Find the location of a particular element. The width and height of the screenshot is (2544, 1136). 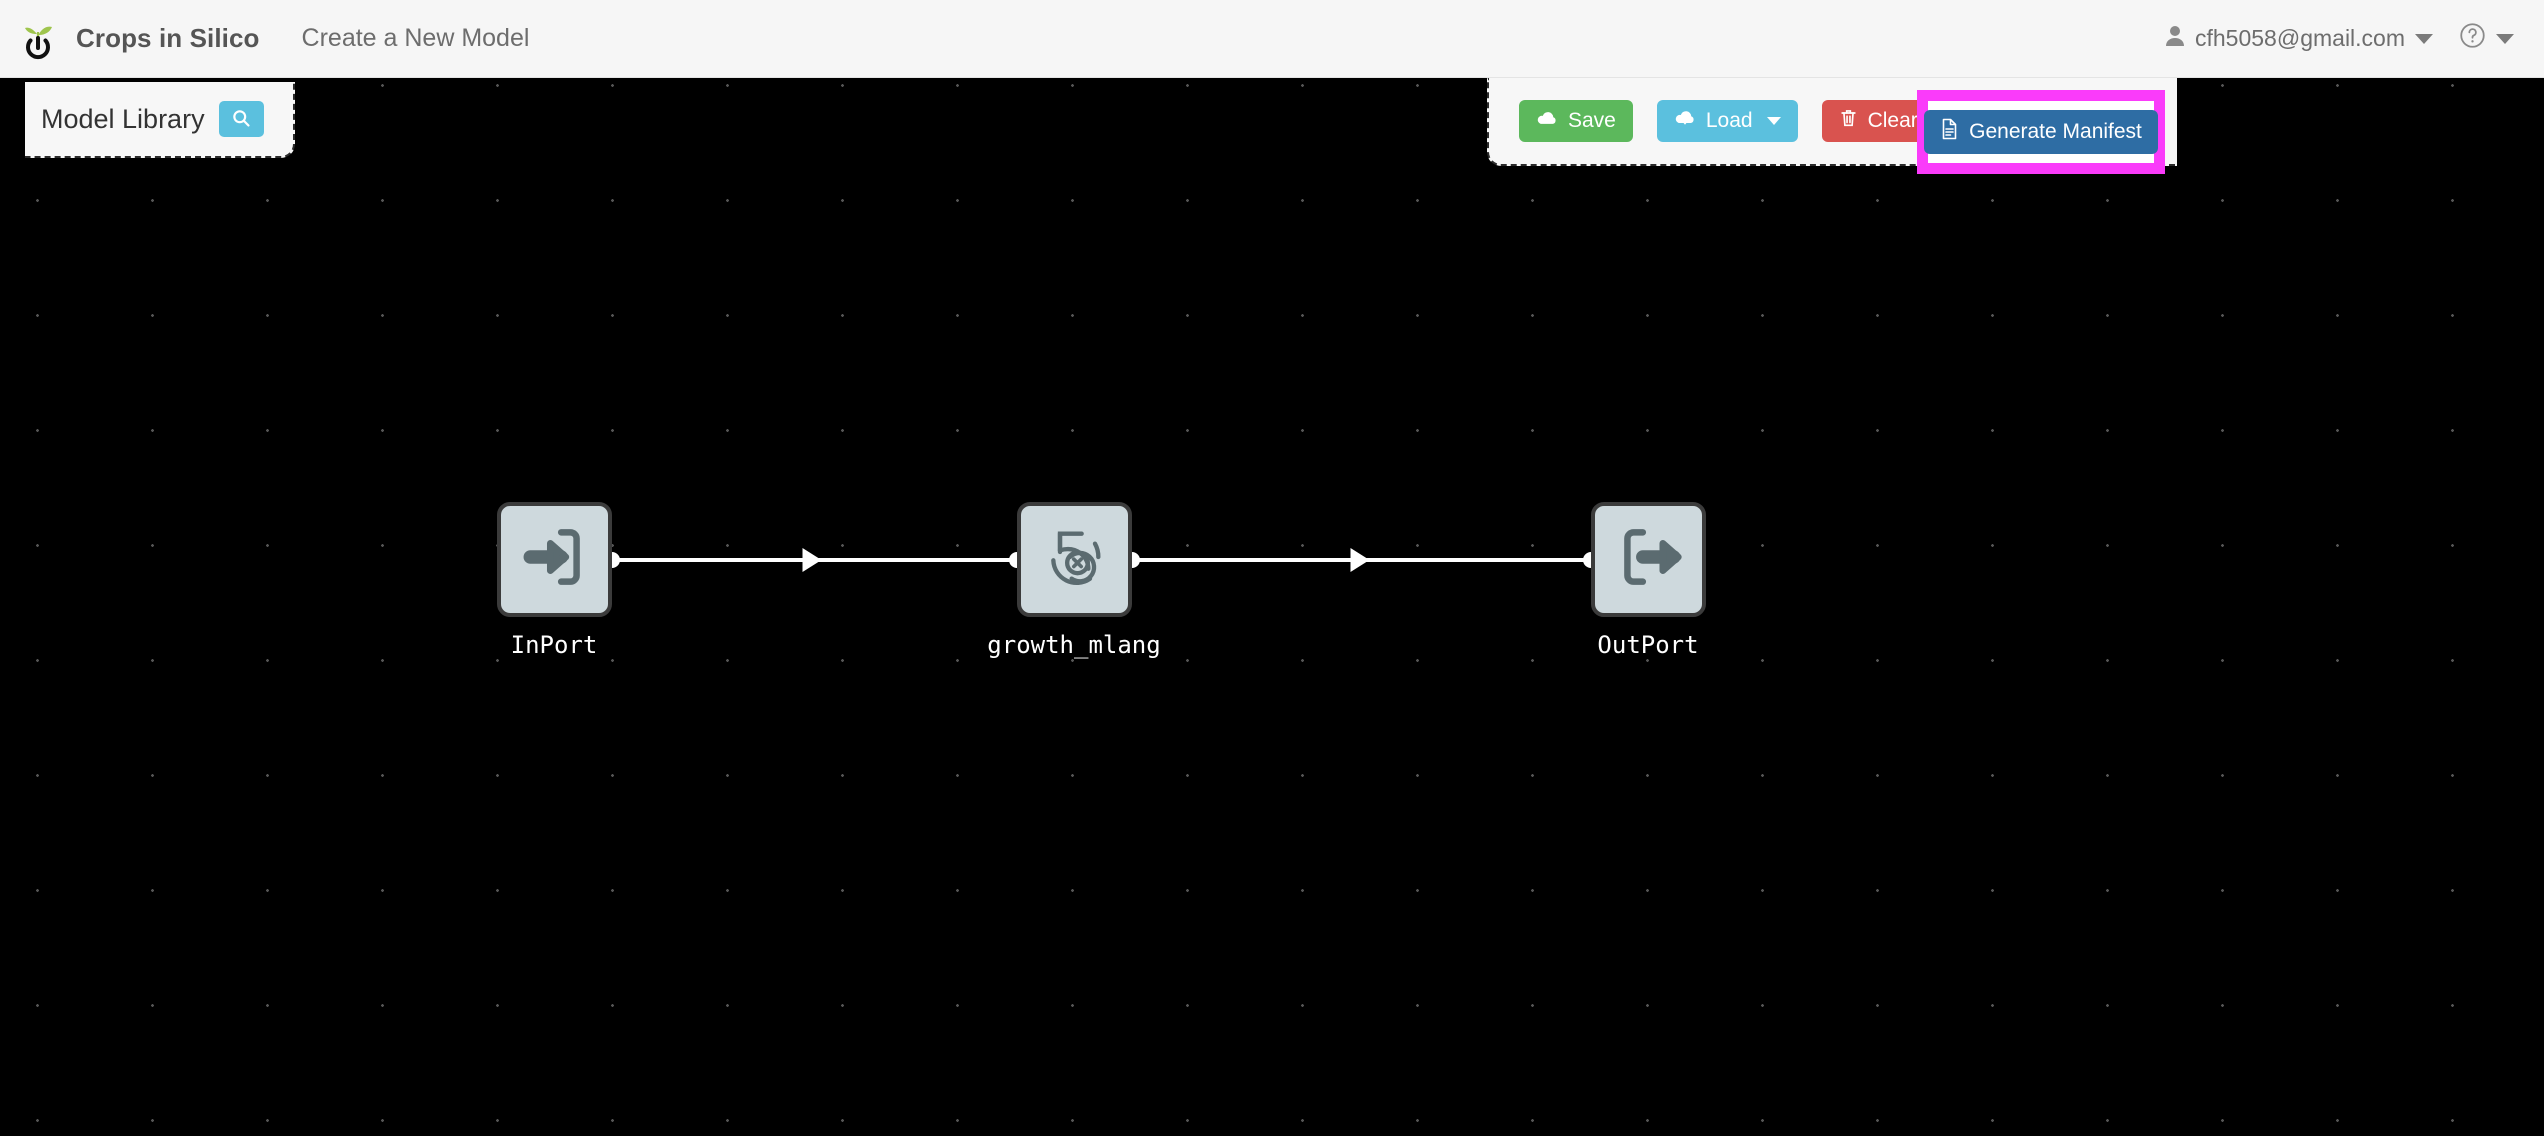

model-library-panel: Model Library is located at coordinates (160, 120).